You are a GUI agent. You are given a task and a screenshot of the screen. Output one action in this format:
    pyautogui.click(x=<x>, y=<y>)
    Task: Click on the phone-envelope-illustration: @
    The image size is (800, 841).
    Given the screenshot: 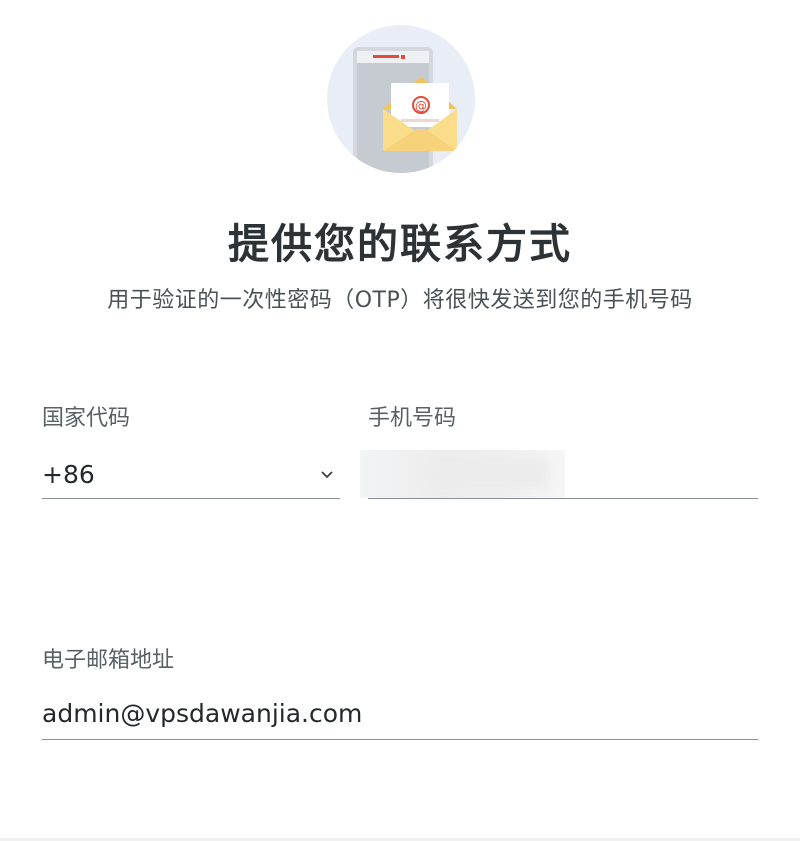 What is the action you would take?
    pyautogui.click(x=401, y=99)
    